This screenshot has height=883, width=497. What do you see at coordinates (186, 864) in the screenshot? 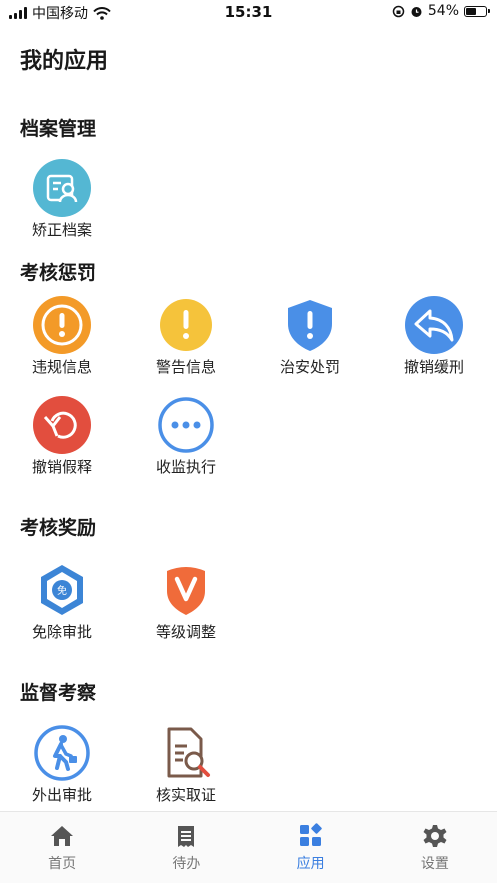
I see `tab-label: 待办` at bounding box center [186, 864].